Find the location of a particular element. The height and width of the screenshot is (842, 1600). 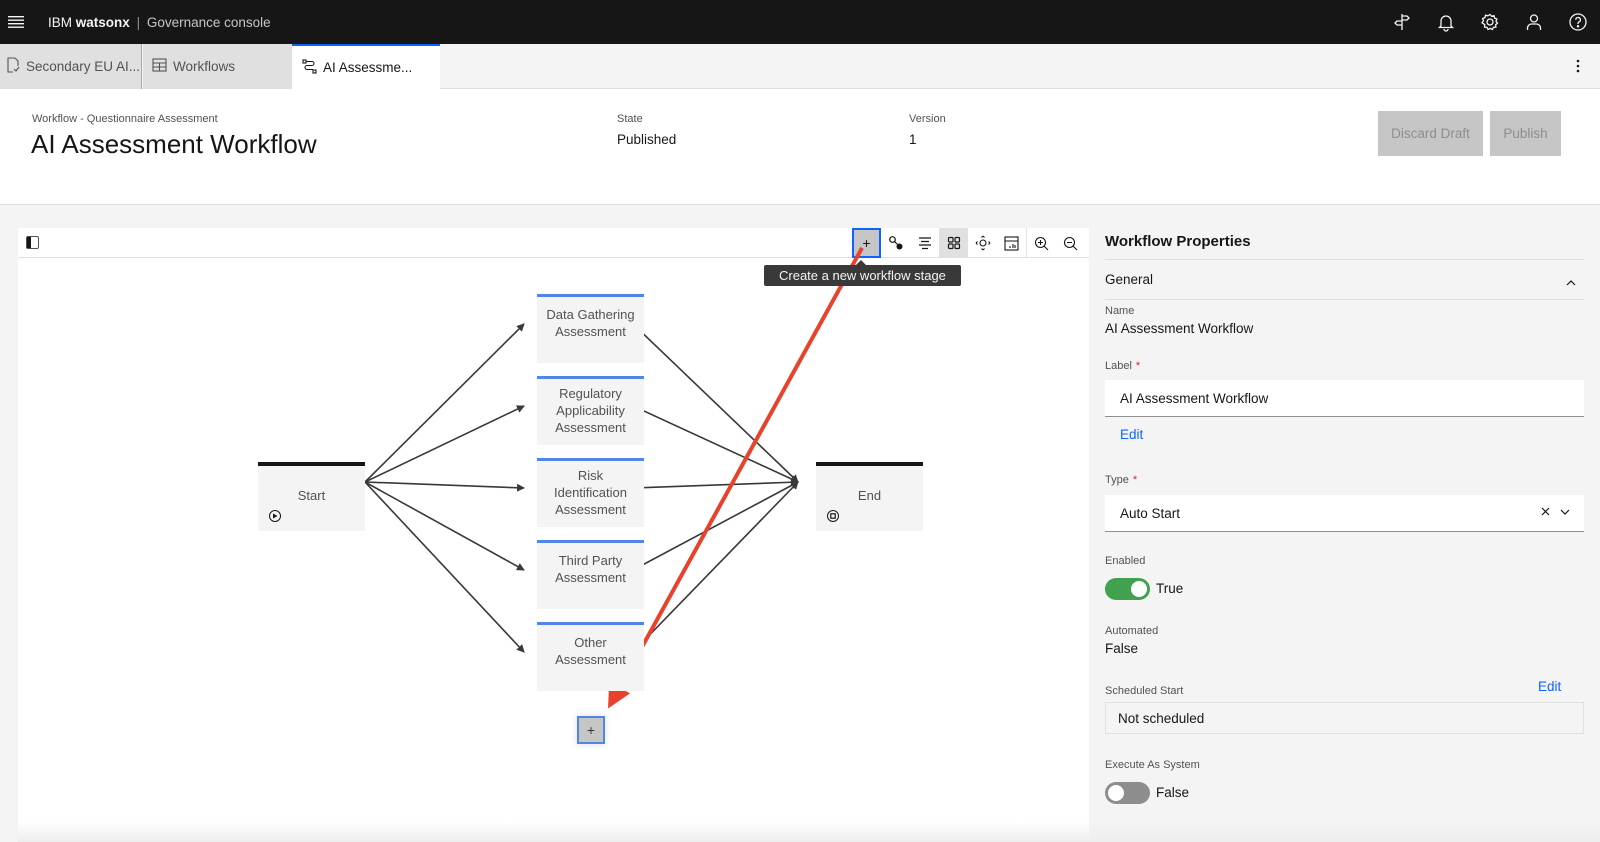

document-check-icon is located at coordinates (13, 66).